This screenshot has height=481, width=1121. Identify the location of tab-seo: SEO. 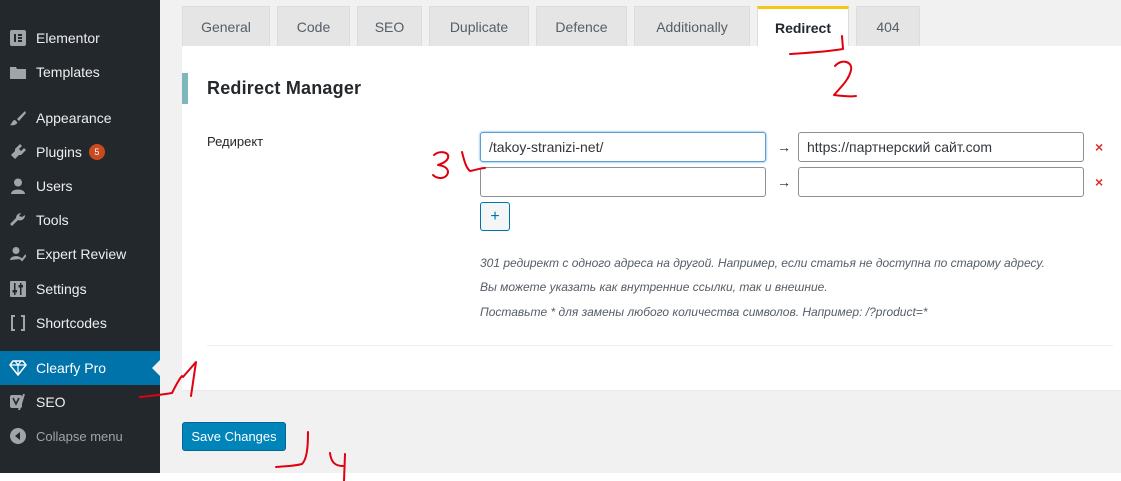
(389, 26).